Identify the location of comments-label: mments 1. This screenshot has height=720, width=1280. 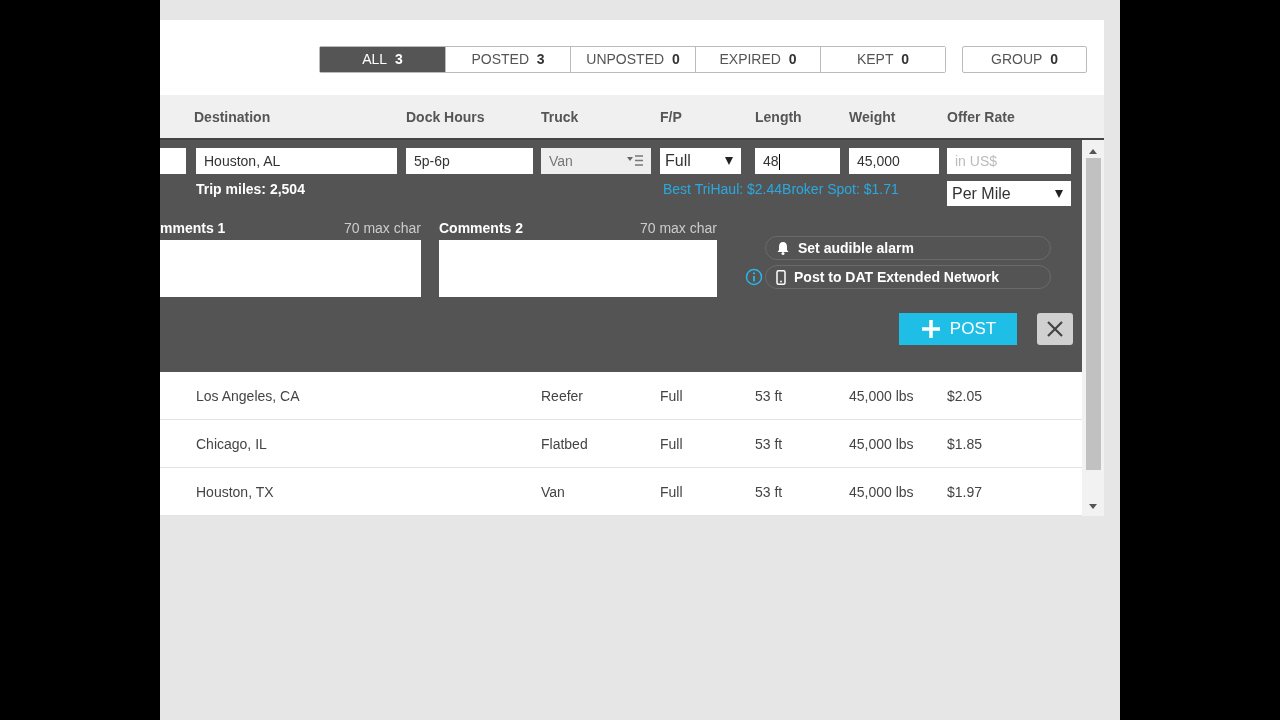
(193, 229).